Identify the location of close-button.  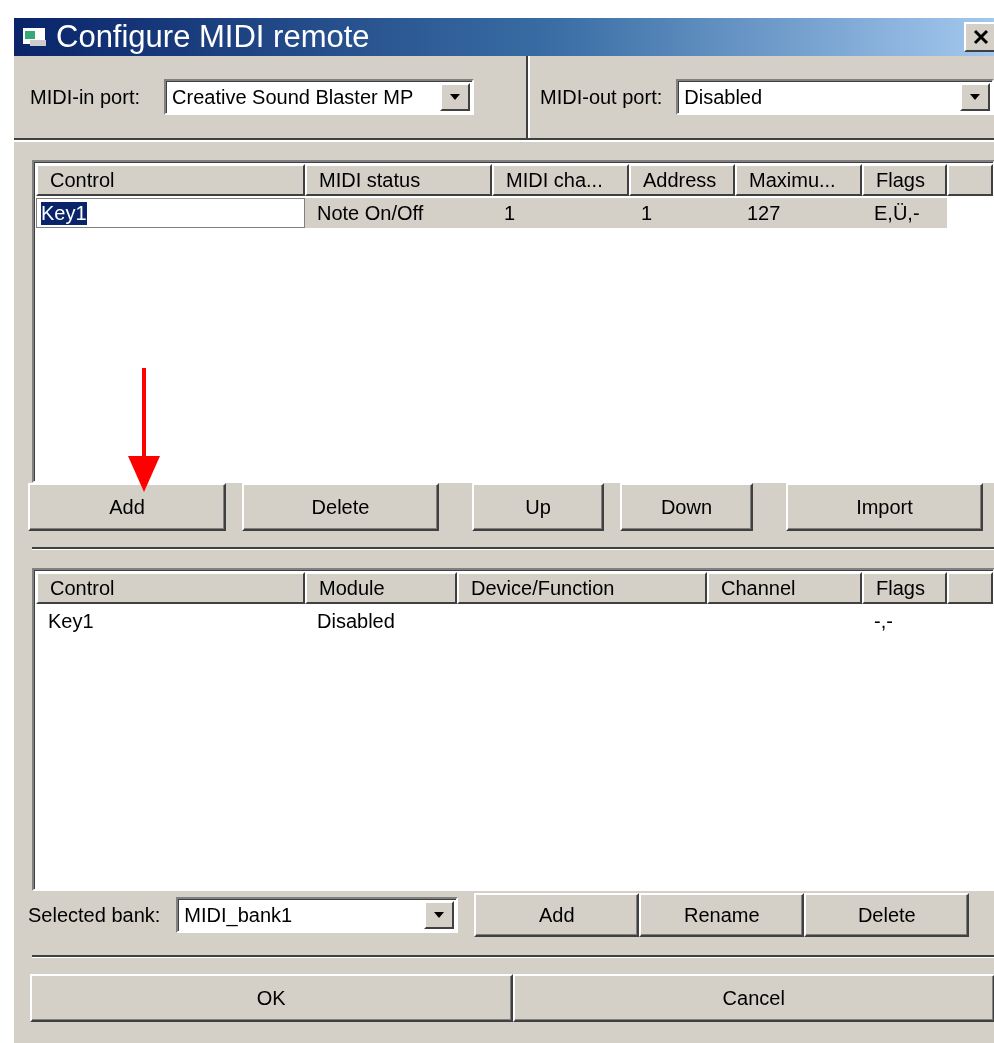
(979, 37).